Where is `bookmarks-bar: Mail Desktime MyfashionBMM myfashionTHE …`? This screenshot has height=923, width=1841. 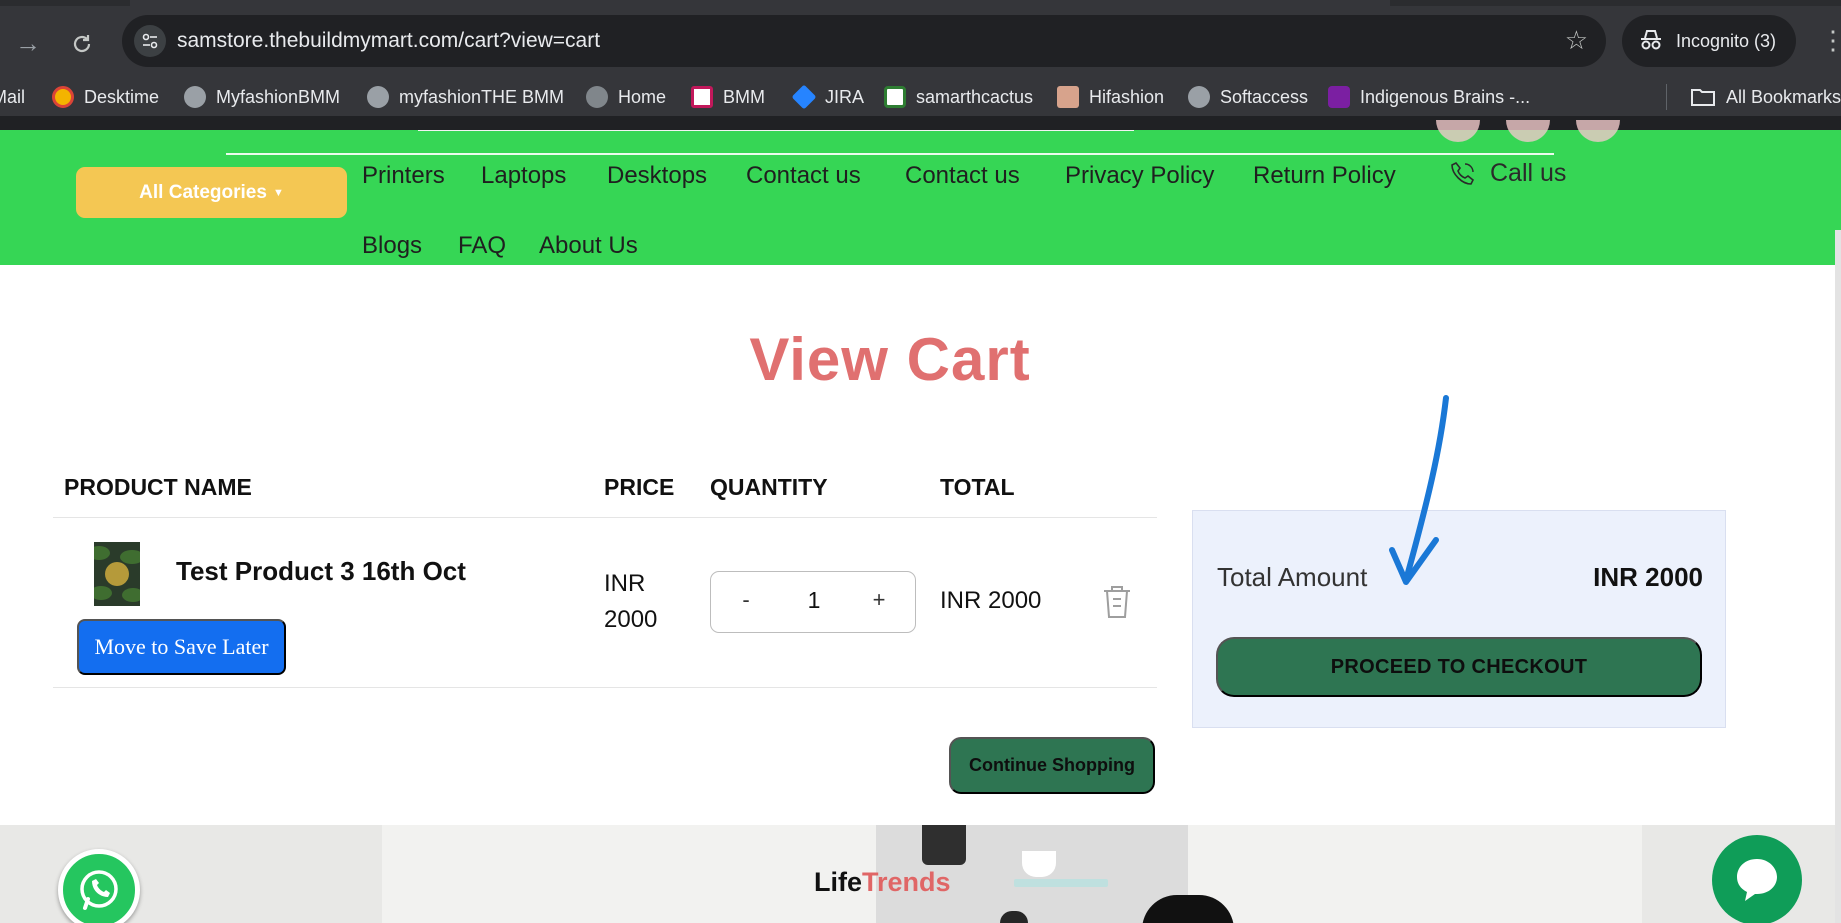 bookmarks-bar: Mail Desktime MyfashionBMM myfashionTHE … is located at coordinates (920, 96).